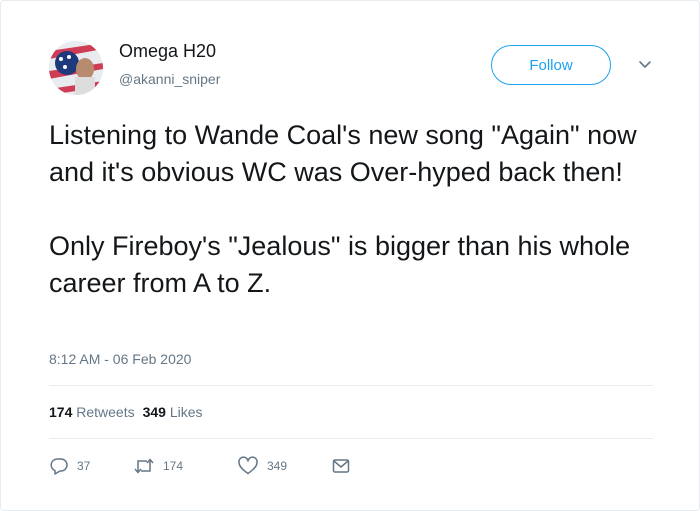 This screenshot has width=700, height=511. Describe the element at coordinates (167, 51) in the screenshot. I see `author-name: Omega H20` at that location.